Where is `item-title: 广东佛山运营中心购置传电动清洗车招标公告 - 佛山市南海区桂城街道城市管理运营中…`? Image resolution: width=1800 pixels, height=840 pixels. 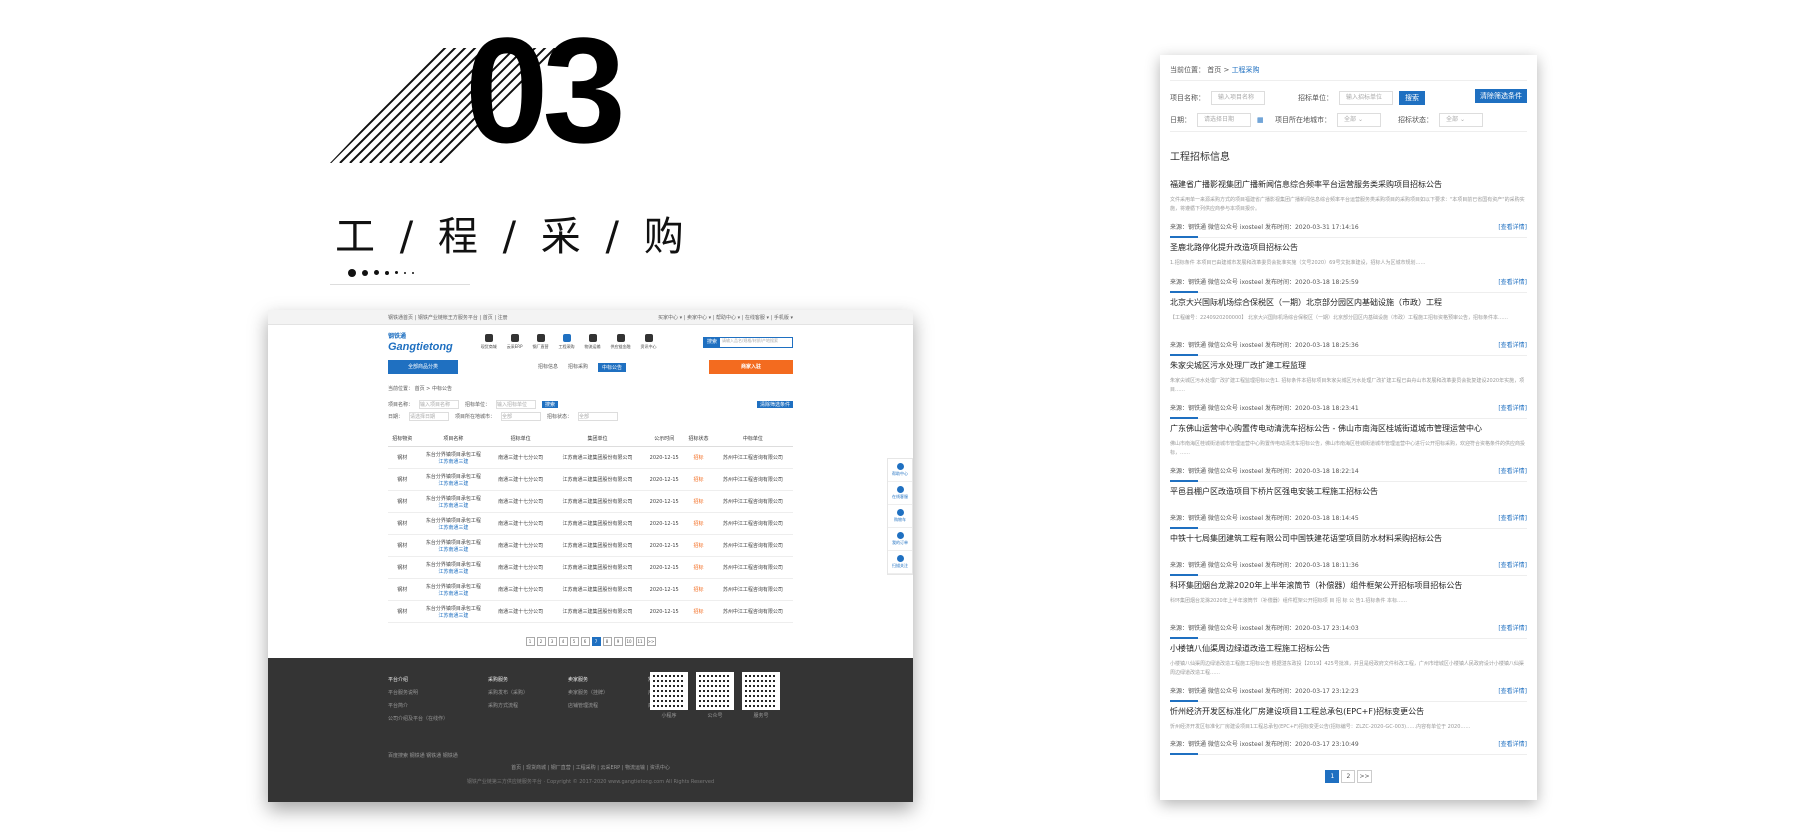 item-title: 广东佛山运营中心购置传电动清洗车招标公告 - 佛山市南海区桂城街道城市管理运营中… is located at coordinates (1348, 428).